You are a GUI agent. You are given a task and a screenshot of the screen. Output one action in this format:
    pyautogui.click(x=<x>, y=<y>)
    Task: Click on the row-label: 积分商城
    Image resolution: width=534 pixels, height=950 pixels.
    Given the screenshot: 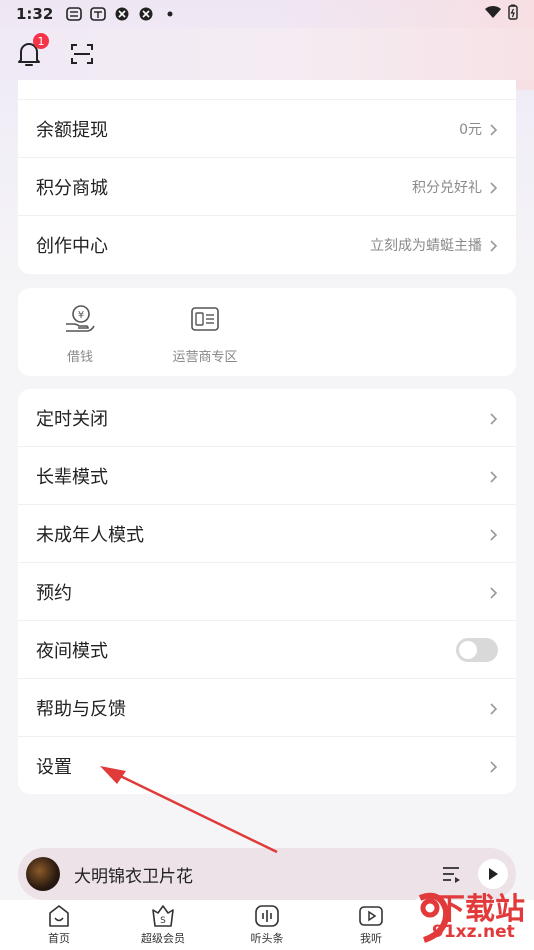 What is the action you would take?
    pyautogui.click(x=72, y=188)
    